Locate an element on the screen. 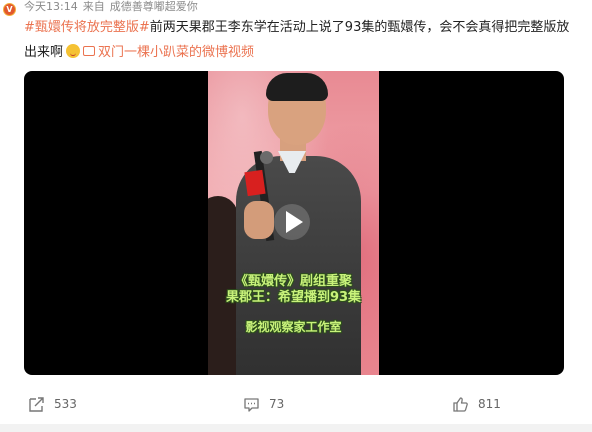 Image resolution: width=592 pixels, height=432 pixels. speaker-hair is located at coordinates (297, 87).